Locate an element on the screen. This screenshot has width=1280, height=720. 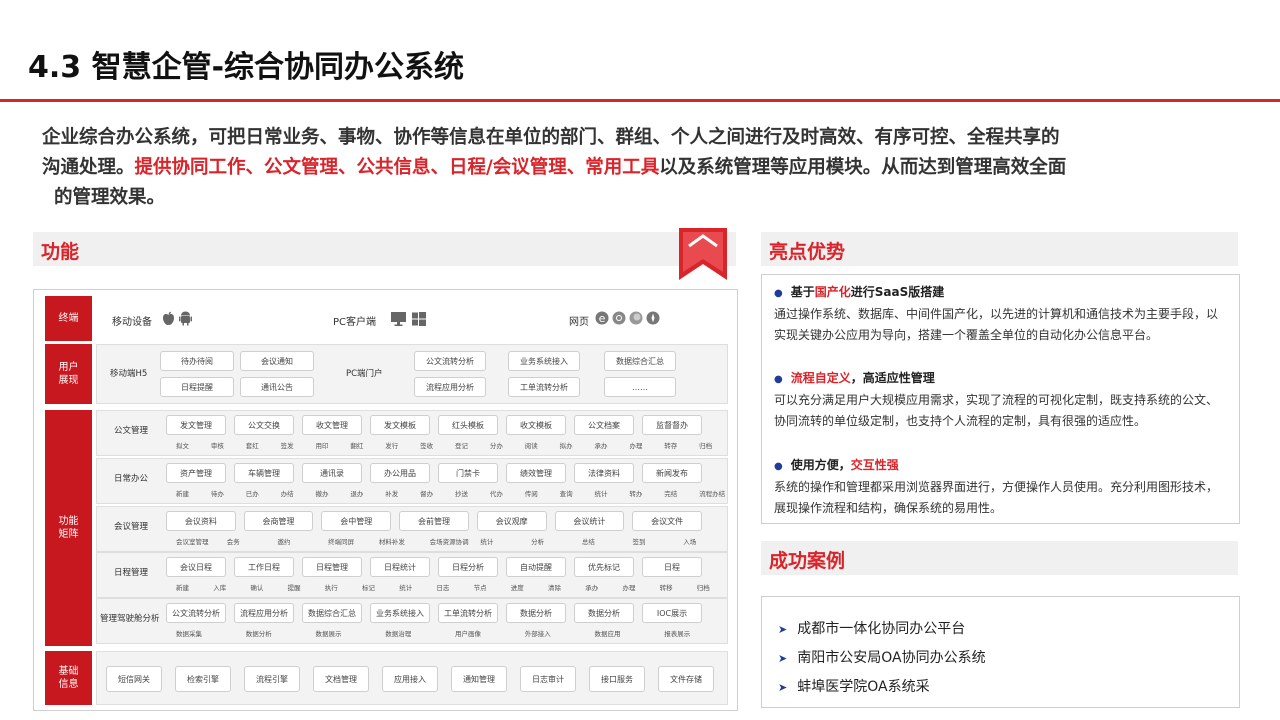
function-sub-item: 撤办 is located at coordinates (322, 494).